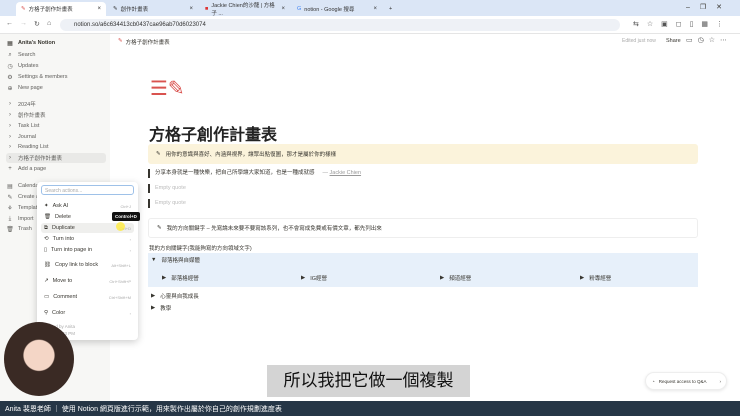  What do you see at coordinates (686, 381) in the screenshot?
I see `request-qa-button: ◔ Request access to Q&A ›` at bounding box center [686, 381].